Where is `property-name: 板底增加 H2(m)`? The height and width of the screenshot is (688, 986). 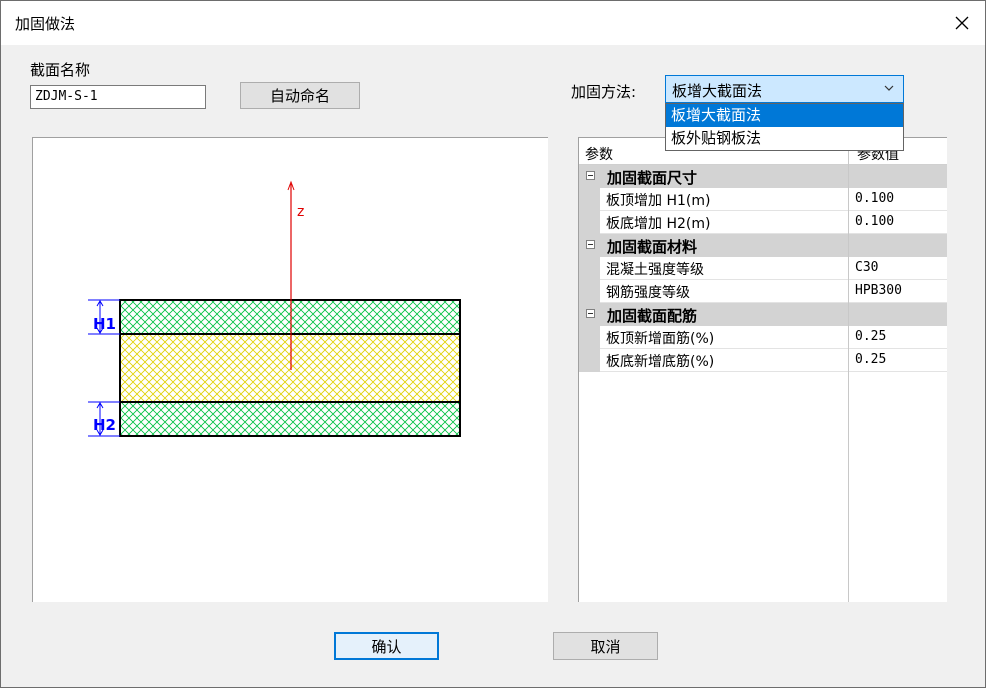
property-name: 板底增加 H2(m) is located at coordinates (658, 224).